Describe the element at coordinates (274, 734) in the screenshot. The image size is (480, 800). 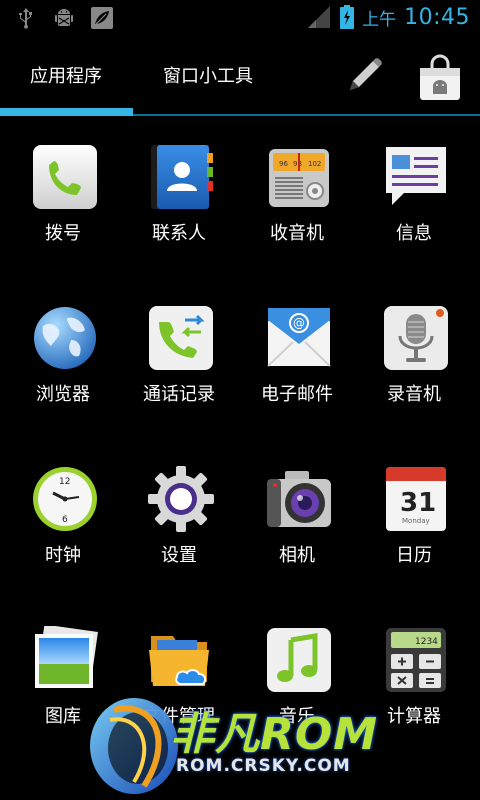
I see `watermark-brand: 非凡ROM` at that location.